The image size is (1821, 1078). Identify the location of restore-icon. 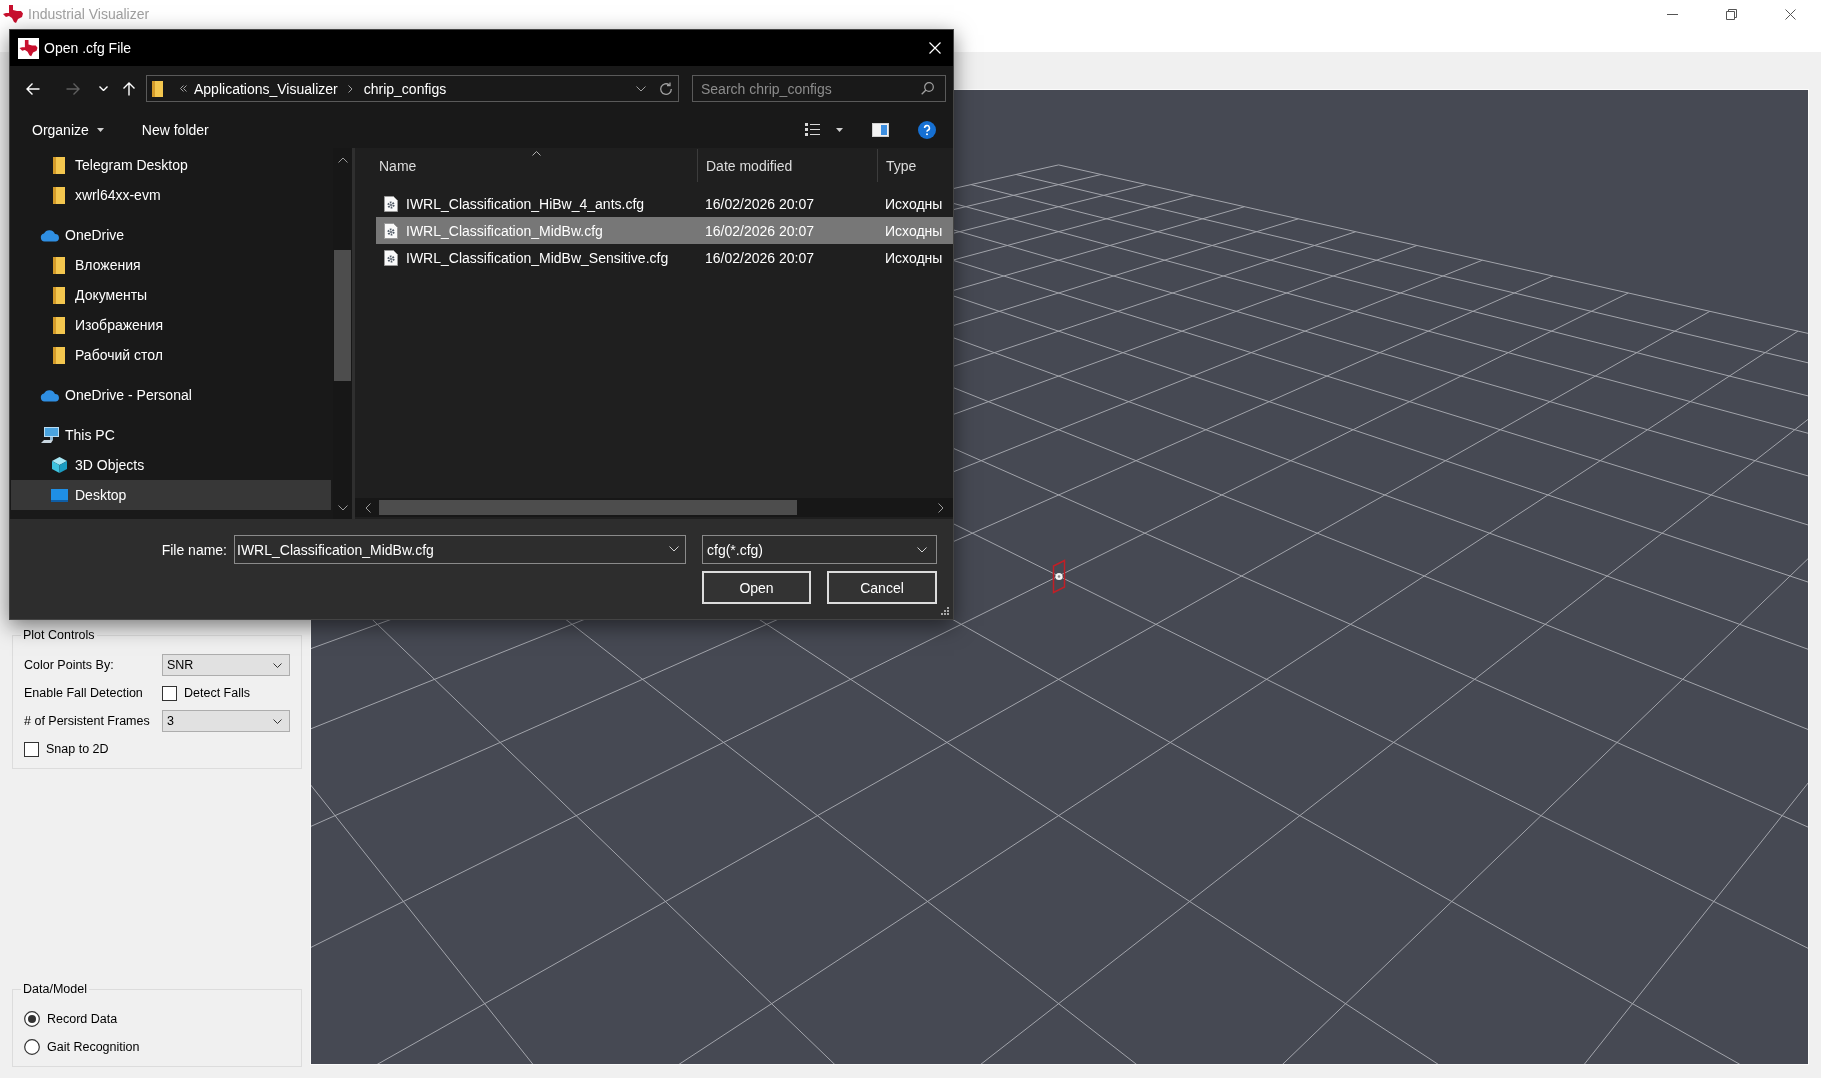
(1731, 14).